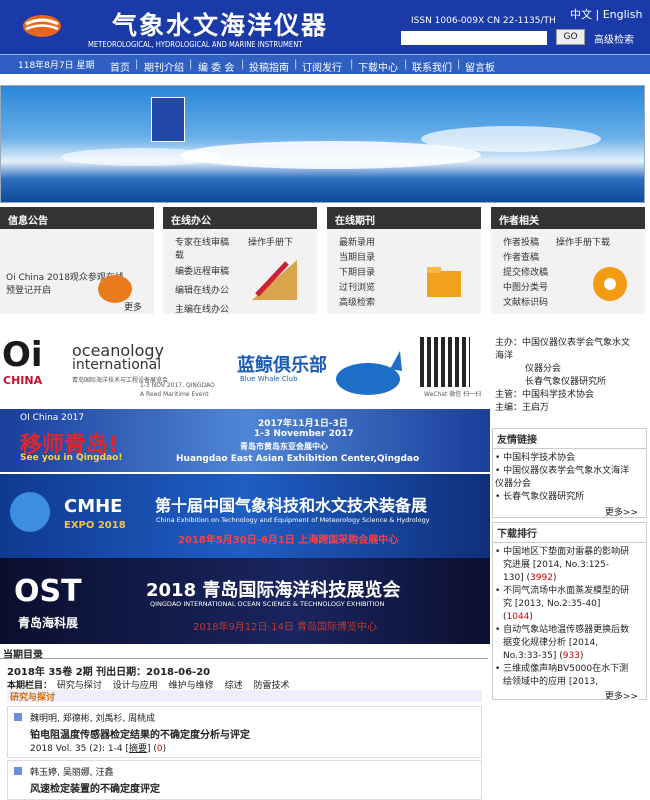 The image size is (650, 800). I want to click on article-title: 铂电阻温度传感器检定结果的不确定度分析与评定, so click(140, 733).